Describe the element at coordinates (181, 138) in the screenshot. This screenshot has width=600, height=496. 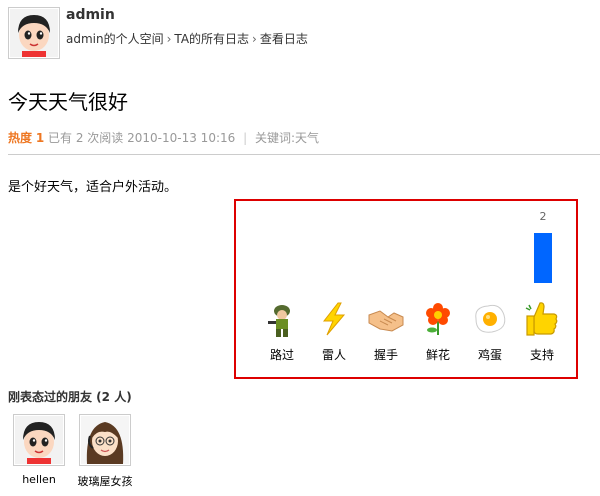
I see `post-date: 2010-10-13 10:16` at that location.